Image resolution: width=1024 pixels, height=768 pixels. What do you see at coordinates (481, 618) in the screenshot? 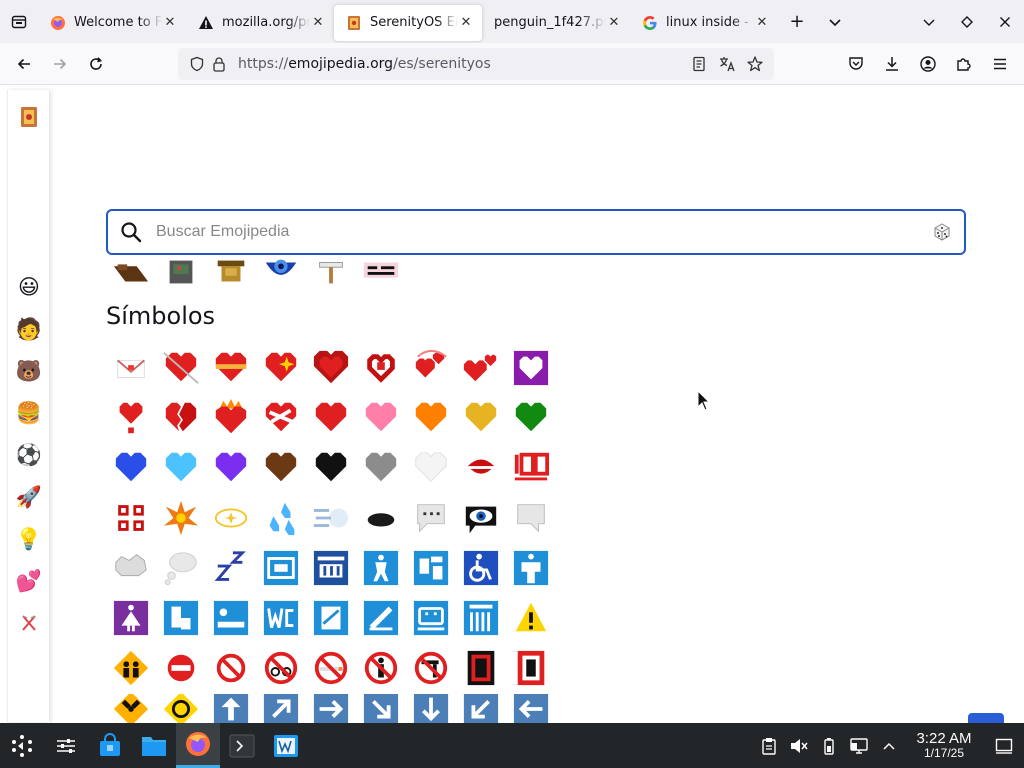
I see `emoji-left-luggage` at bounding box center [481, 618].